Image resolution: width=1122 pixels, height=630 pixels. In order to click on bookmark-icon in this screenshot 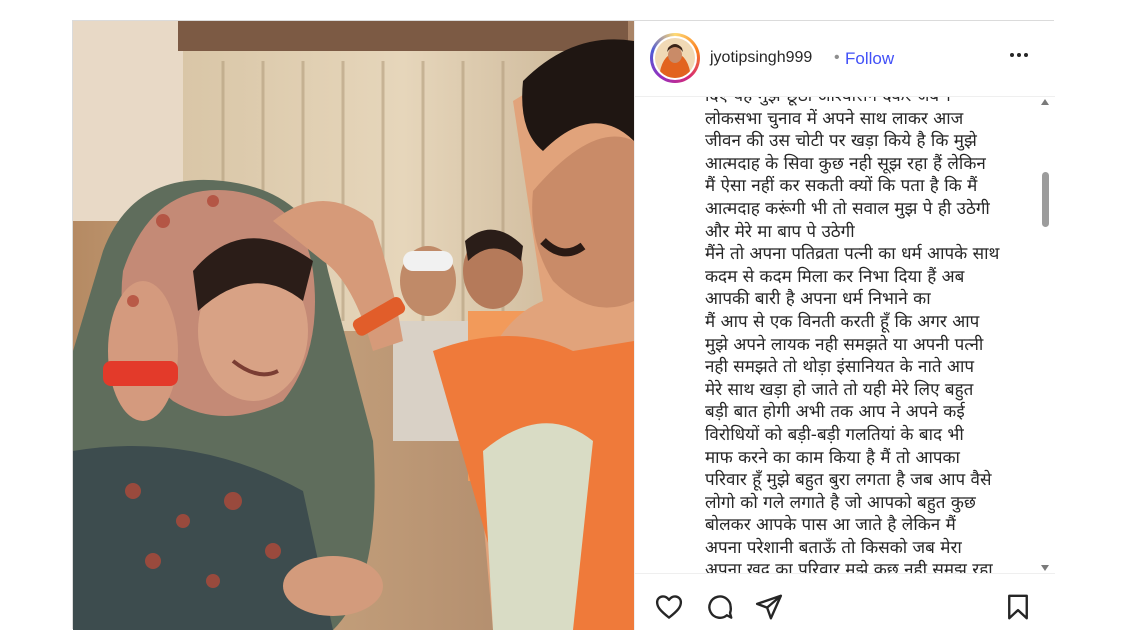, I will do `click(1018, 607)`.